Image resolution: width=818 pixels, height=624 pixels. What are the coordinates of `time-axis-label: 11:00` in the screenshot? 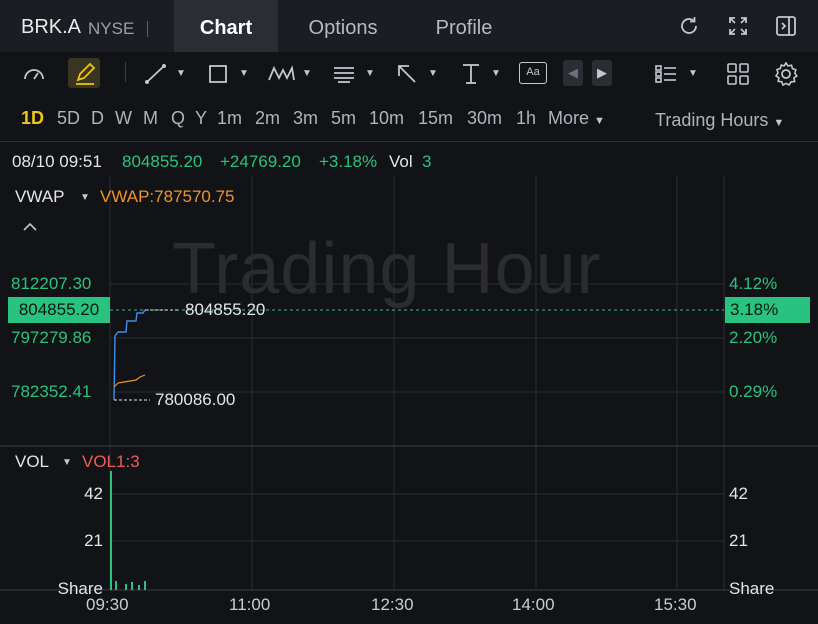 It's located at (250, 604).